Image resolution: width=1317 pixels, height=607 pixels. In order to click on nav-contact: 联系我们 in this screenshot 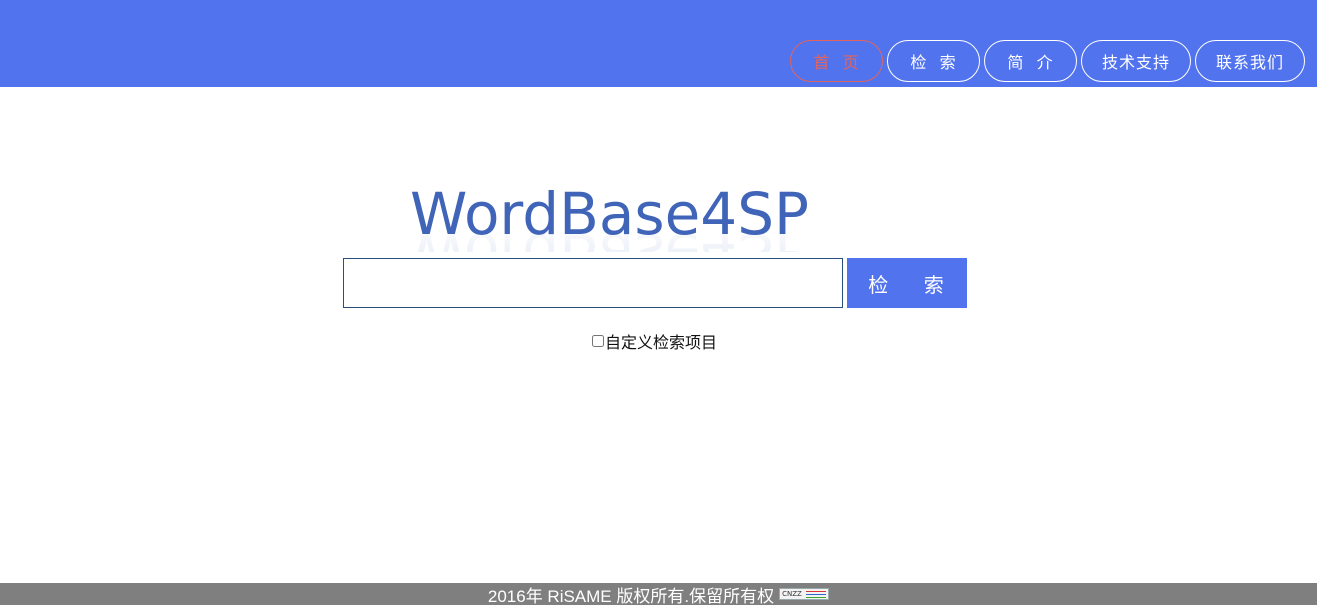, I will do `click(1250, 61)`.